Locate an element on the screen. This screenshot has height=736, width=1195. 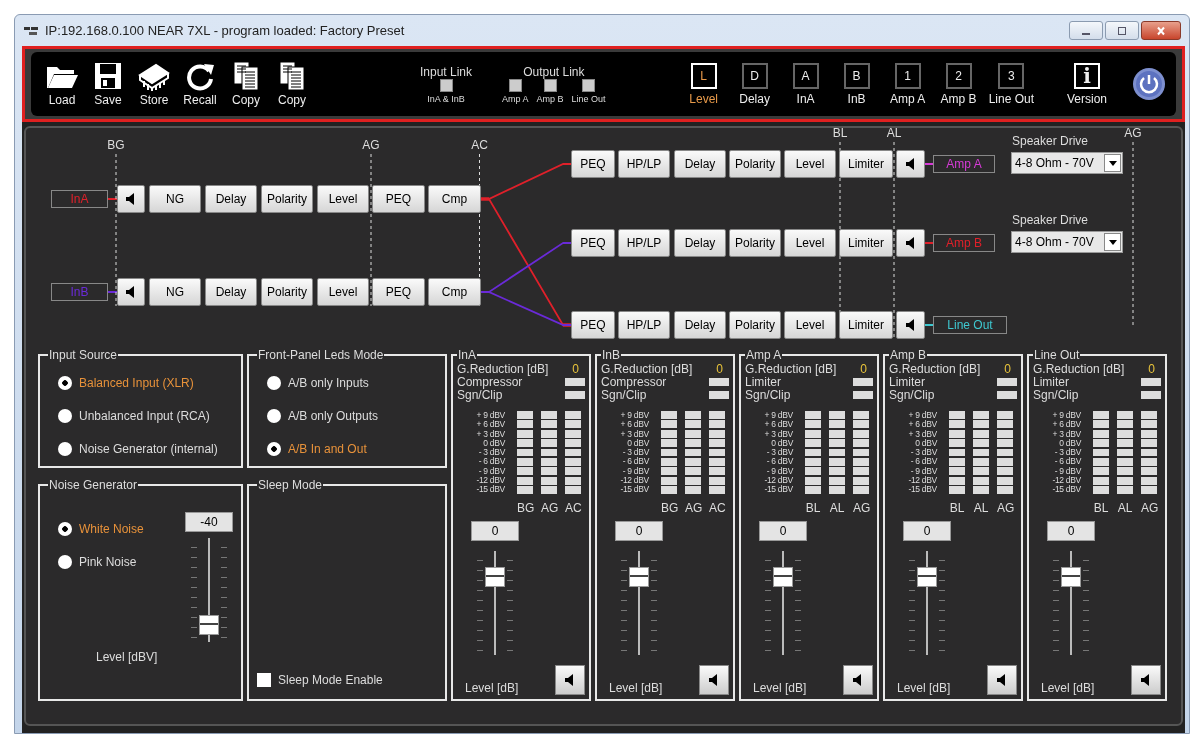
gain-reduction-value: 0 is located at coordinates (1151, 368).